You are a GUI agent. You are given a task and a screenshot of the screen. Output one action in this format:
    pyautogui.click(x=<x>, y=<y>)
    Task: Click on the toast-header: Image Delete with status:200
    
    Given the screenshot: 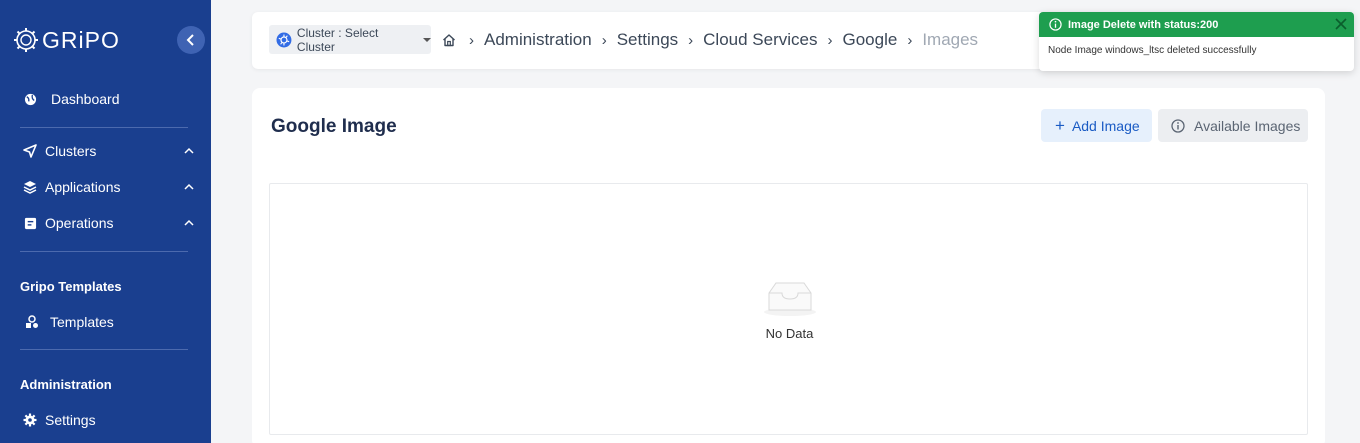 What is the action you would take?
    pyautogui.click(x=1196, y=24)
    